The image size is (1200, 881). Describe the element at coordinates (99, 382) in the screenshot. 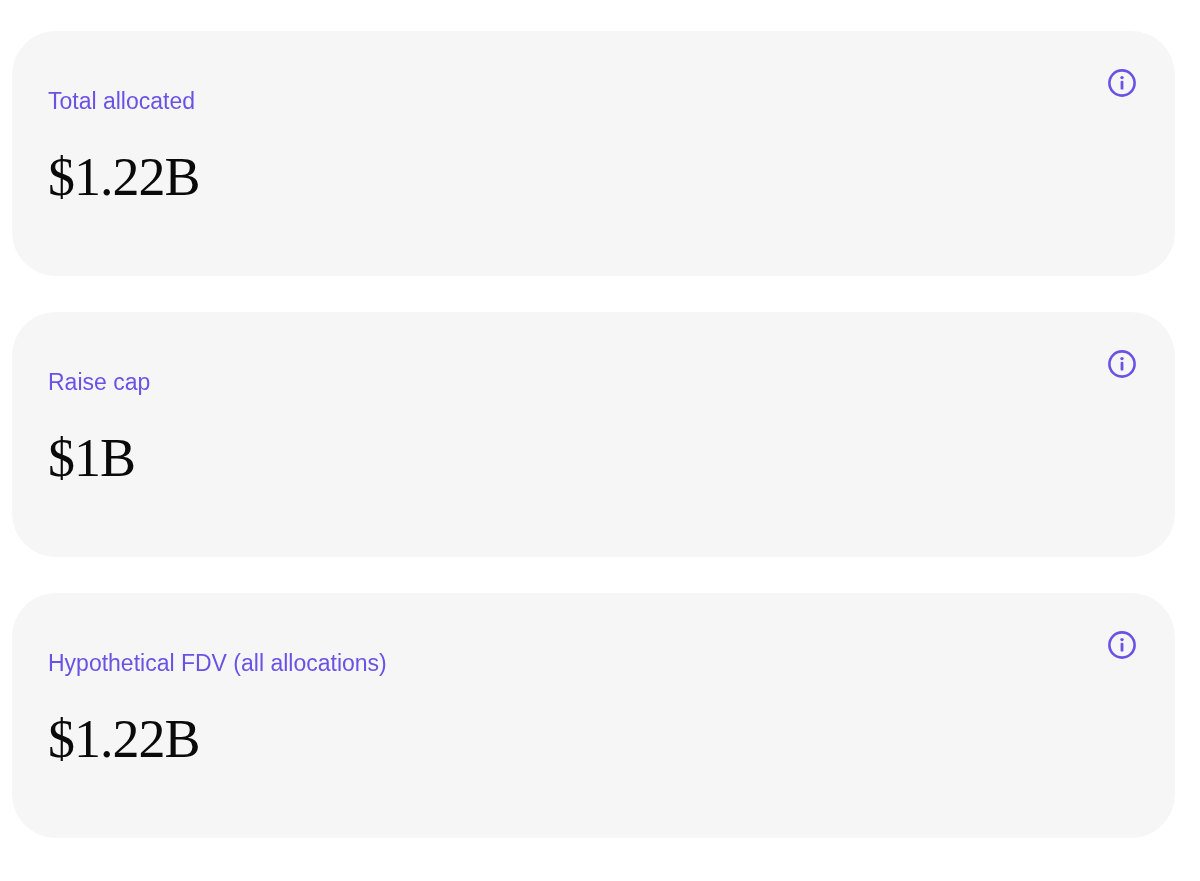

I see `stat-label: Raise cap` at that location.